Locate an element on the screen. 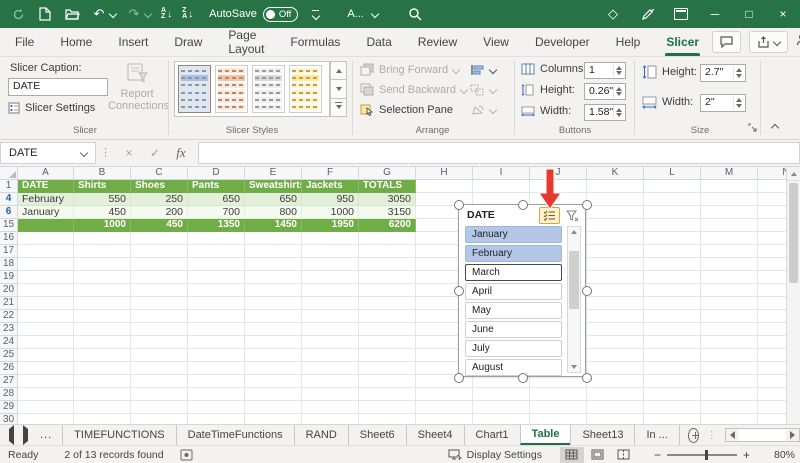 The width and height of the screenshot is (800, 463). zoom-level: 80% is located at coordinates (787, 455).